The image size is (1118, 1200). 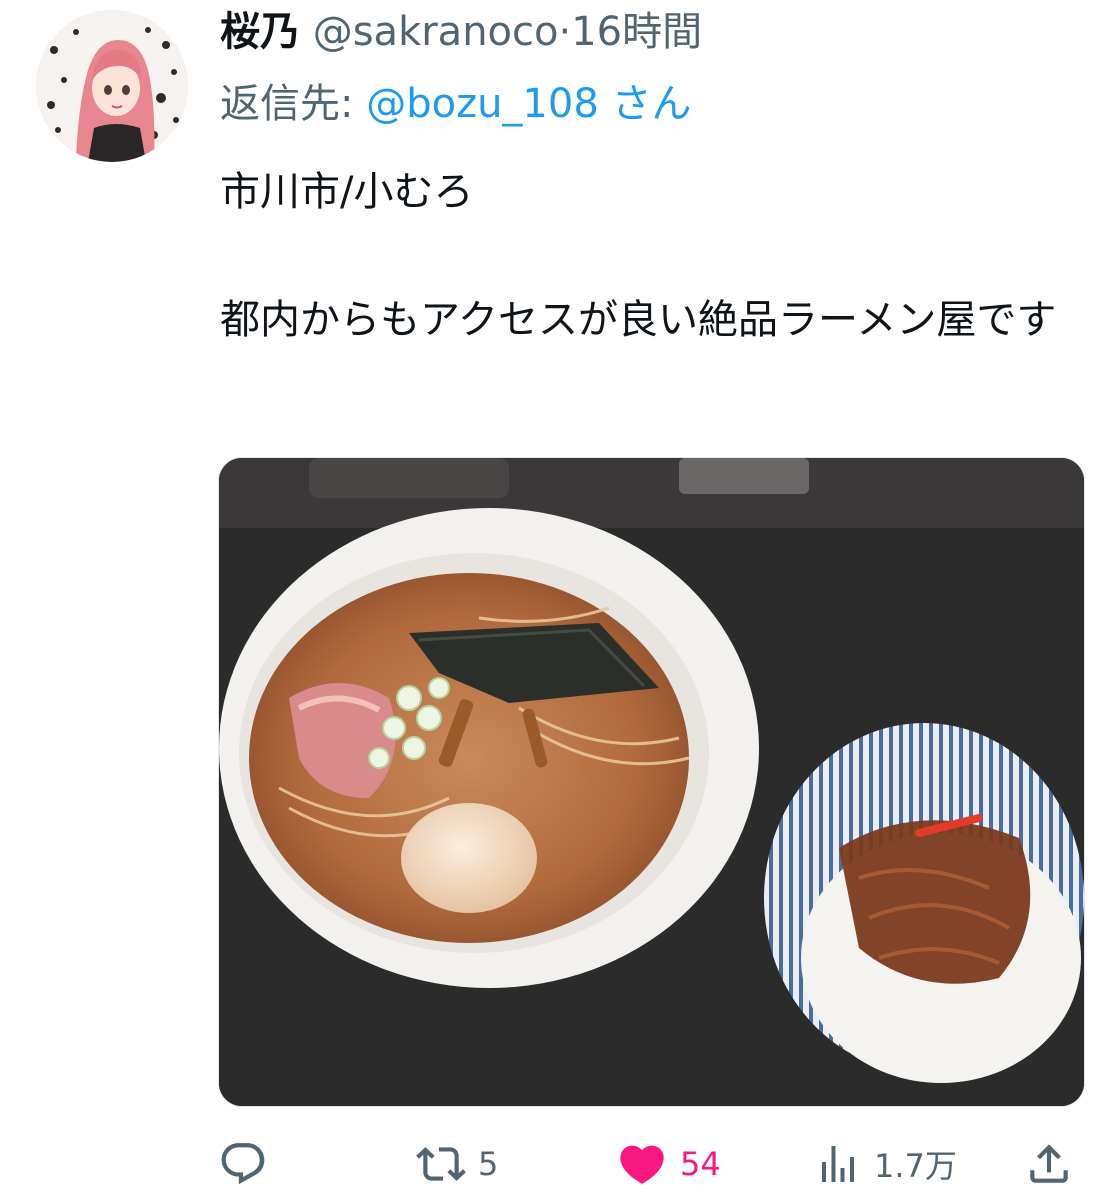 What do you see at coordinates (636, 32) in the screenshot?
I see `timestamp: 16時間` at bounding box center [636, 32].